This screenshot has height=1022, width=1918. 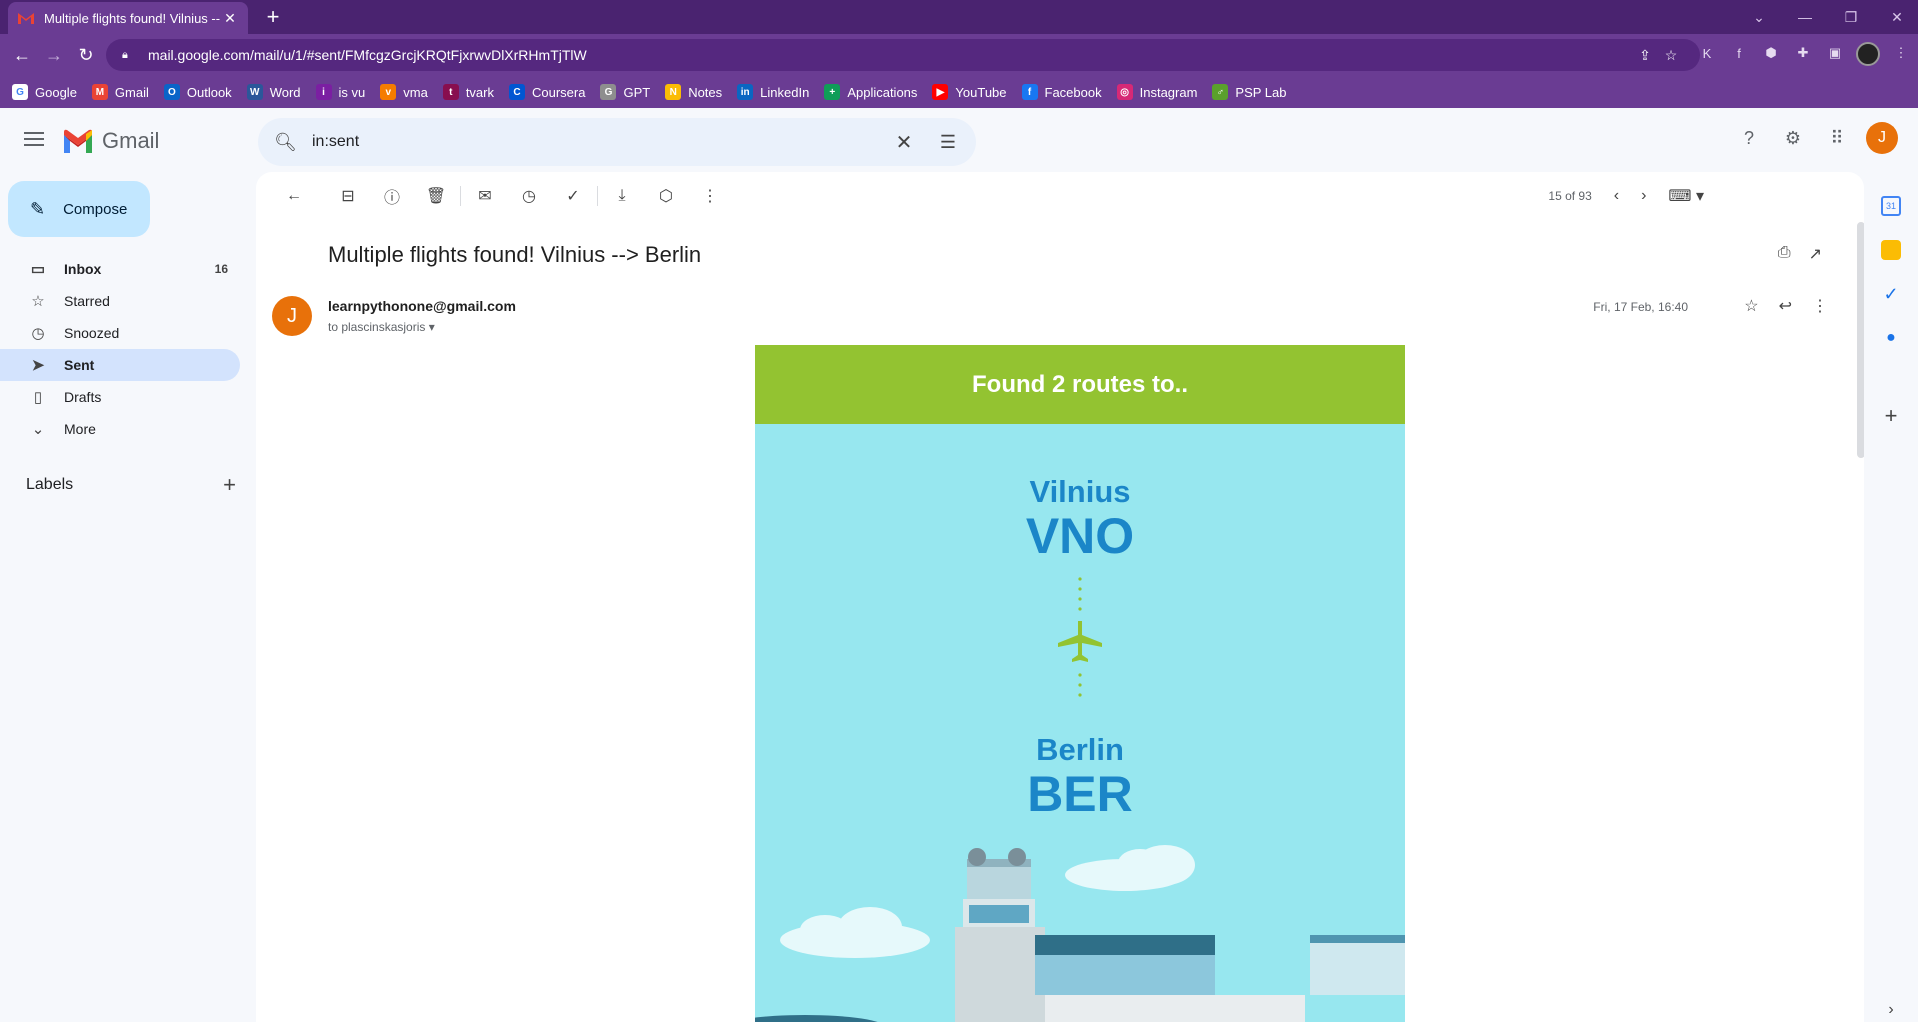 What do you see at coordinates (1800, 254) in the screenshot?
I see `subject-actions: ⎙ ↗` at bounding box center [1800, 254].